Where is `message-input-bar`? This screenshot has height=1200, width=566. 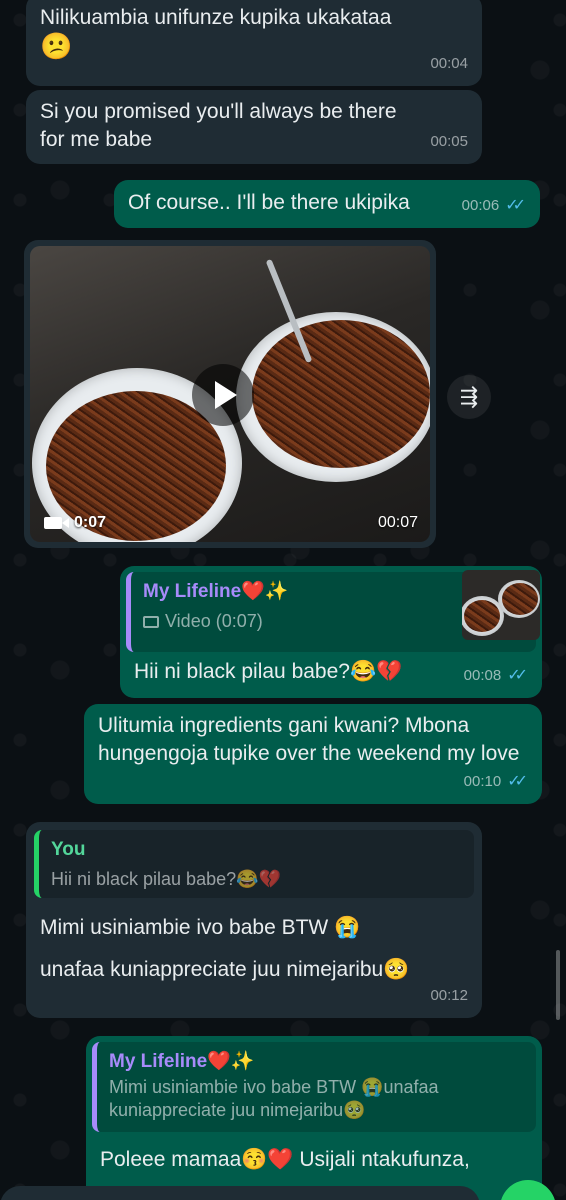 message-input-bar is located at coordinates (240, 1193).